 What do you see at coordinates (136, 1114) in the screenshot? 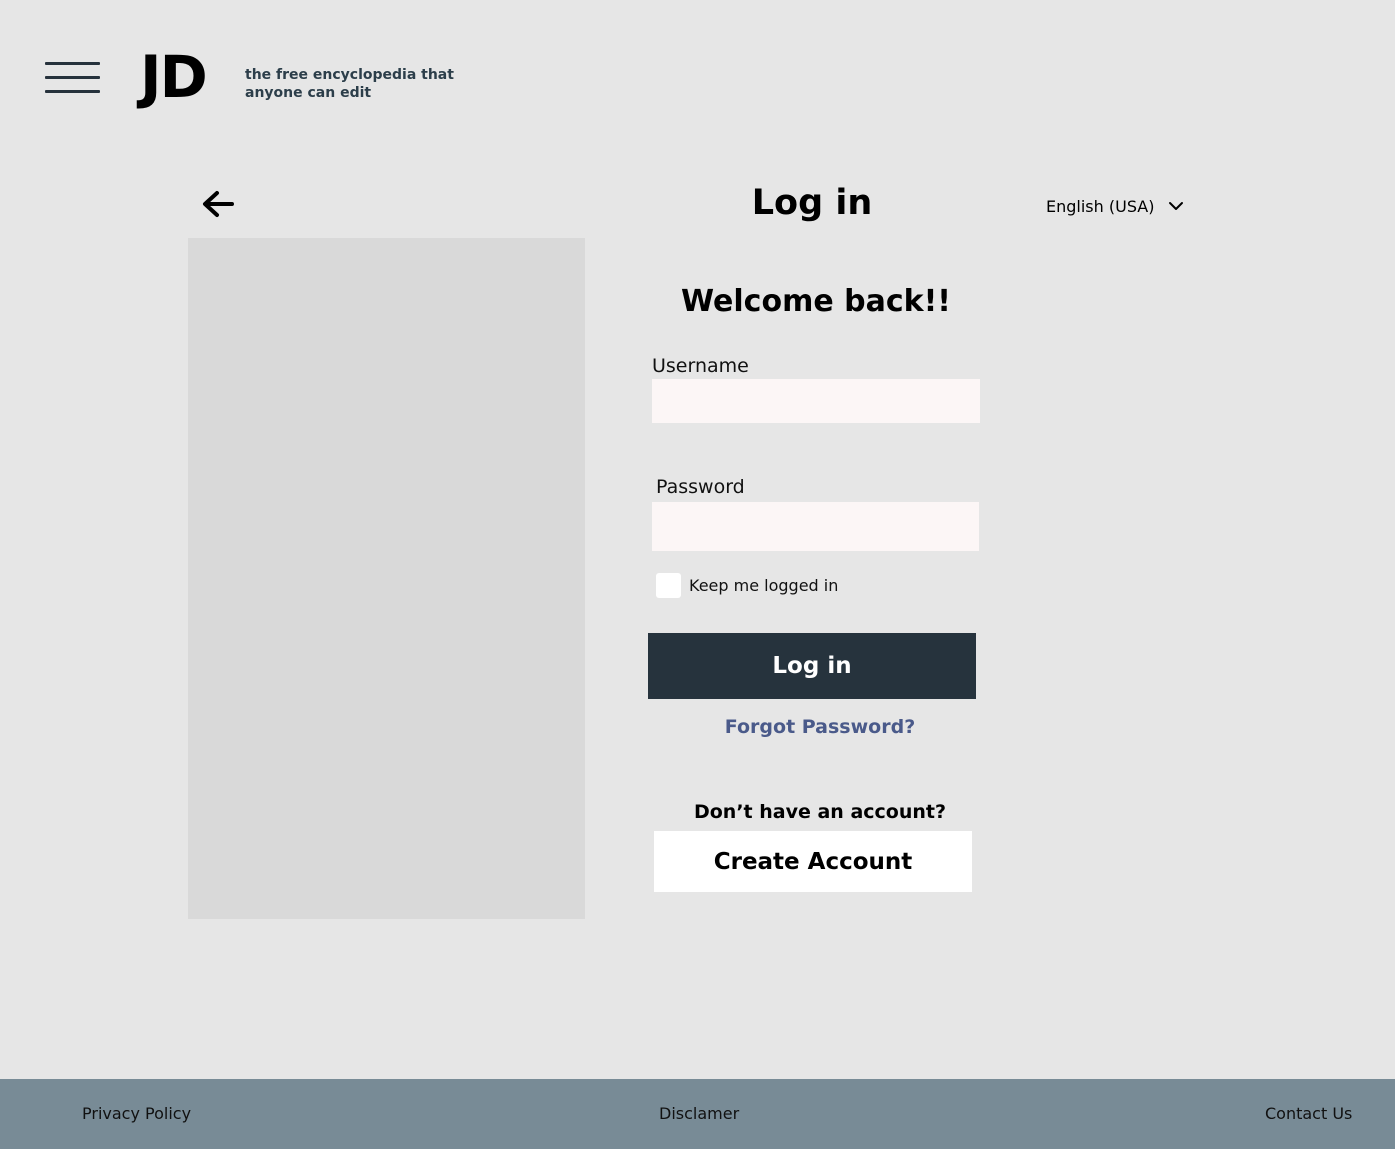
I see `privacy-policy-link: Privacy Policy` at bounding box center [136, 1114].